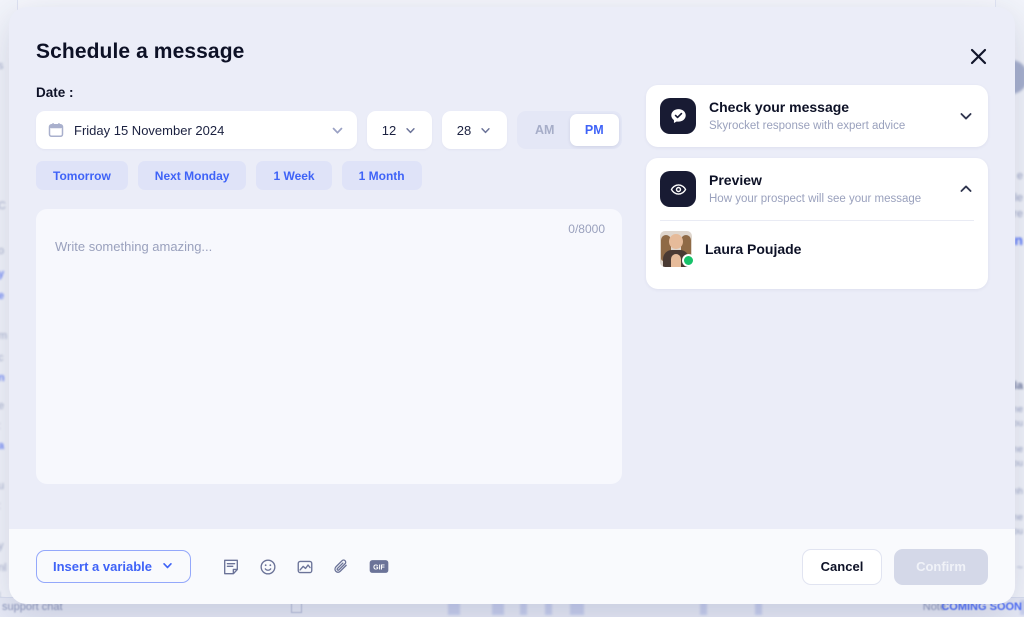 The width and height of the screenshot is (1024, 617). What do you see at coordinates (779, 107) in the screenshot?
I see `card-title: Check your message` at bounding box center [779, 107].